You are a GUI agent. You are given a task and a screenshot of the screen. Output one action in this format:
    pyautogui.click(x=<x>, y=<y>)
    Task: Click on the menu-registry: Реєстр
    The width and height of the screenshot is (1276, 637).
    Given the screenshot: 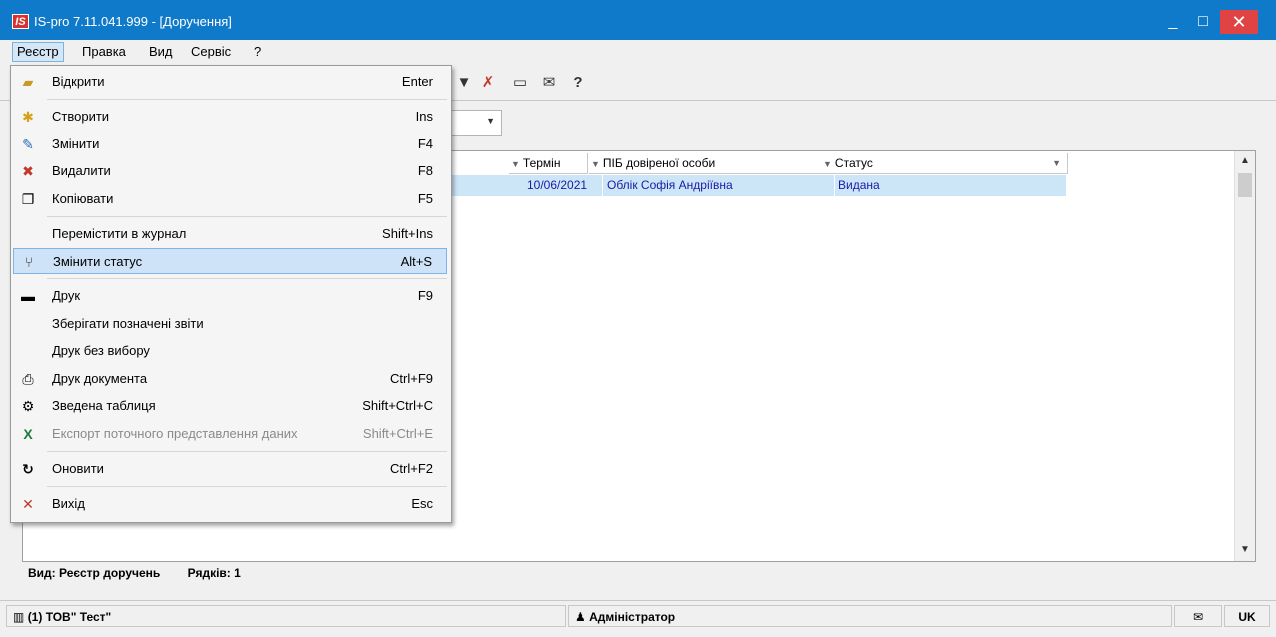 What is the action you would take?
    pyautogui.click(x=38, y=52)
    